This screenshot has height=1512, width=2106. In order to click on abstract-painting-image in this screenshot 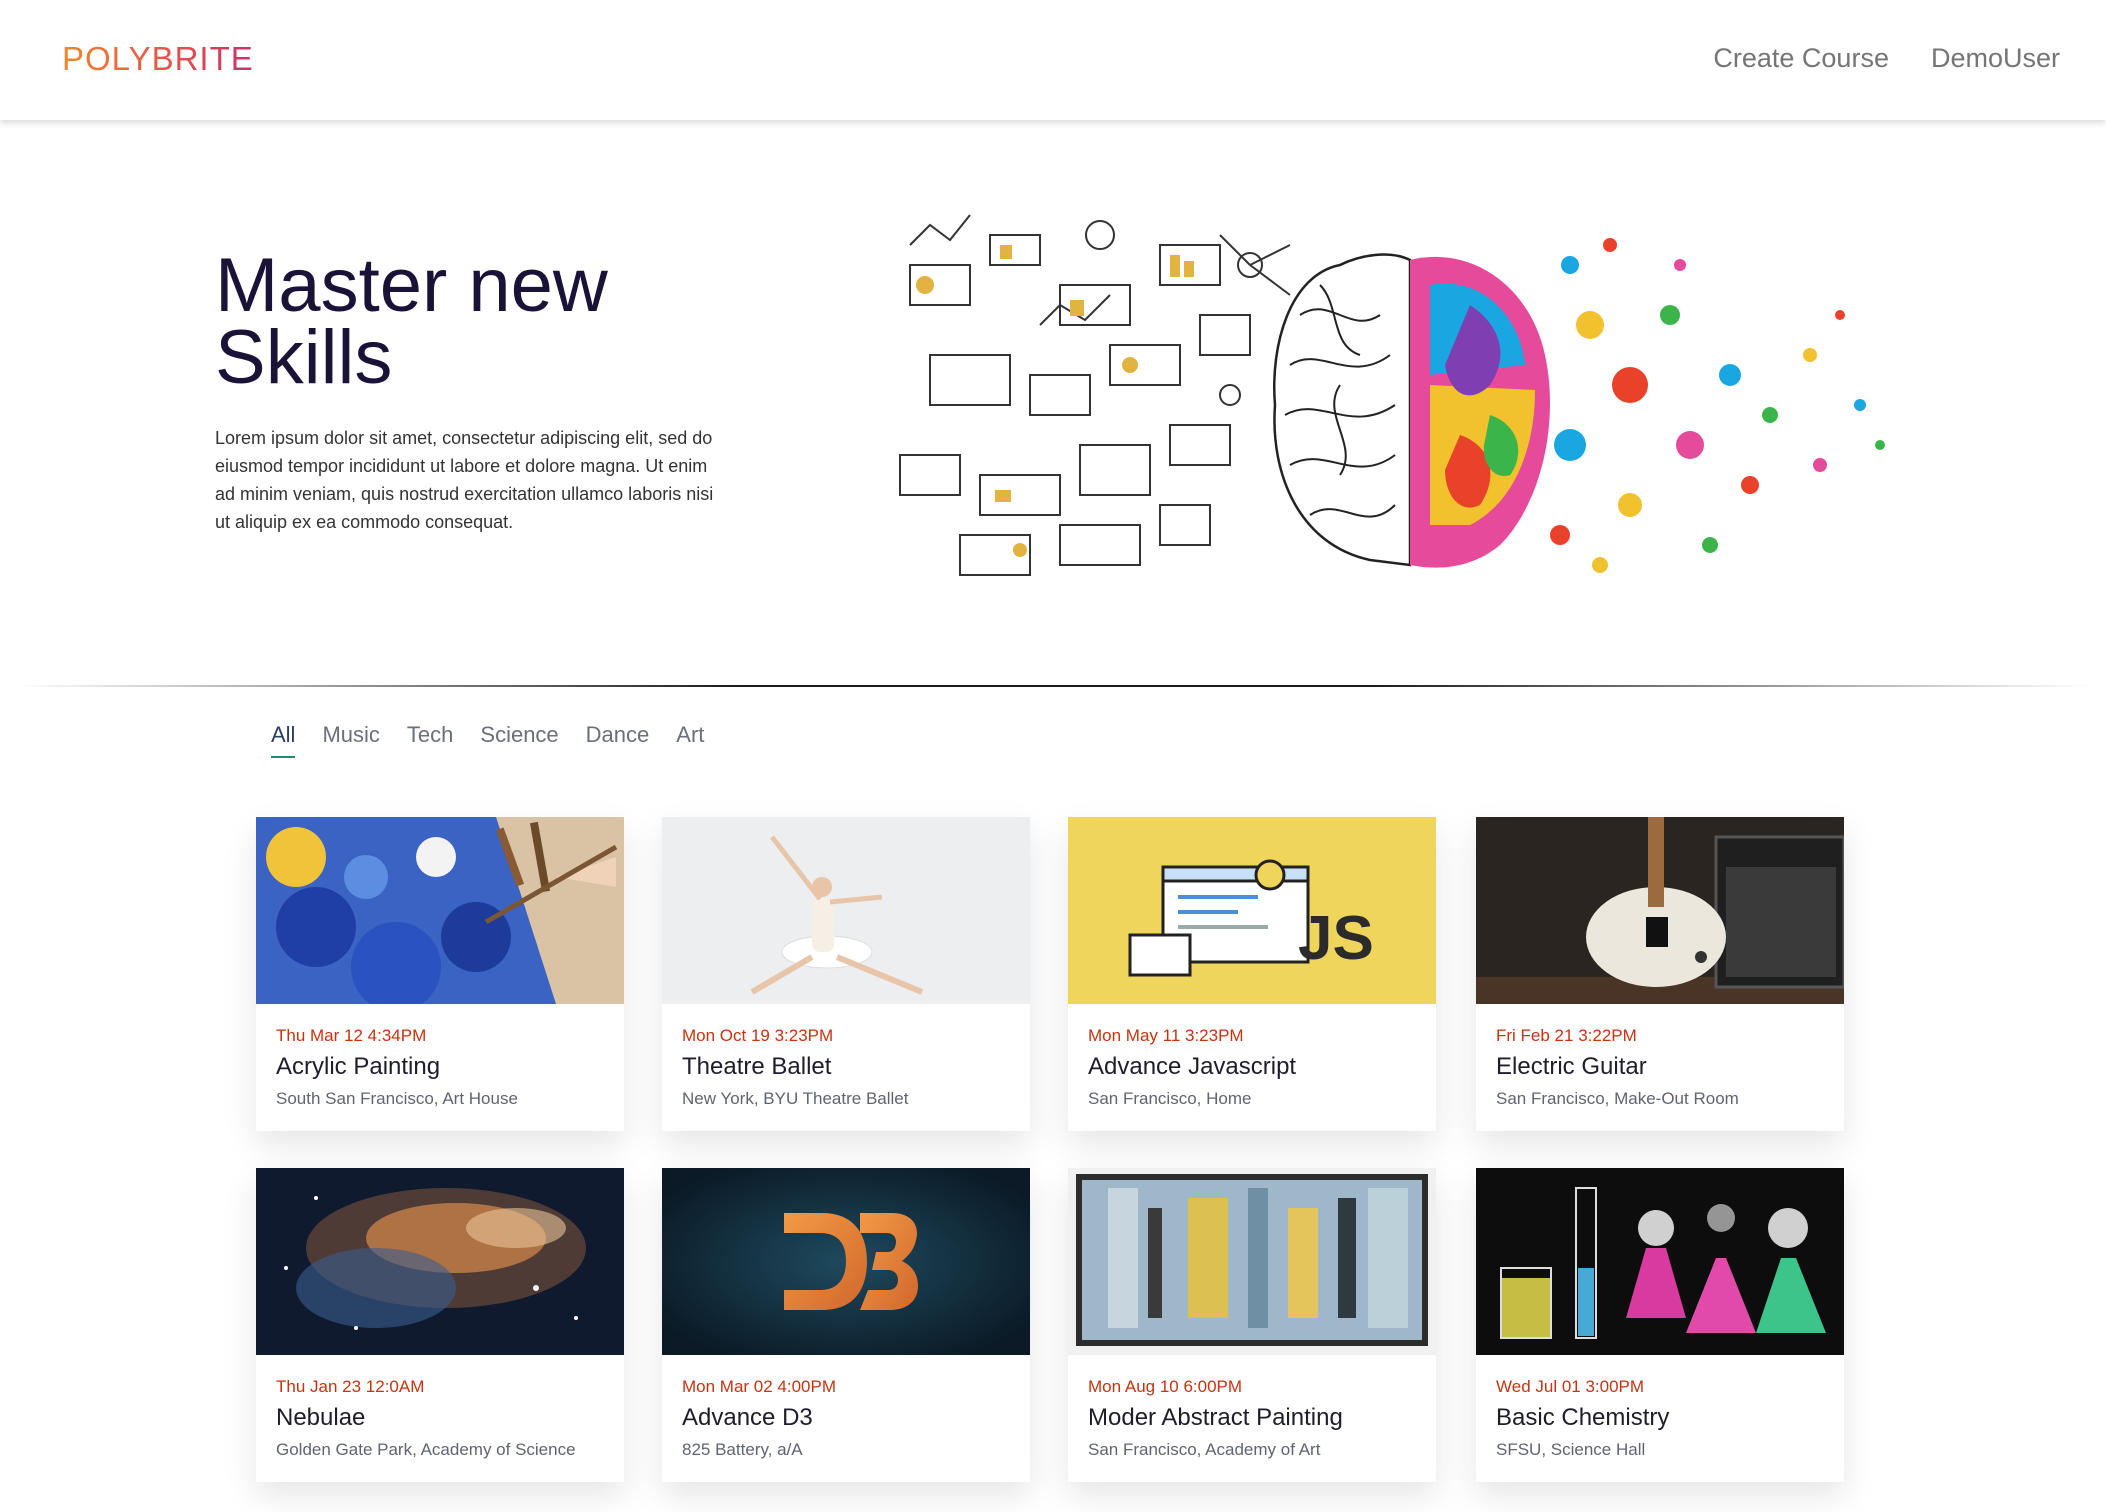, I will do `click(1252, 1261)`.